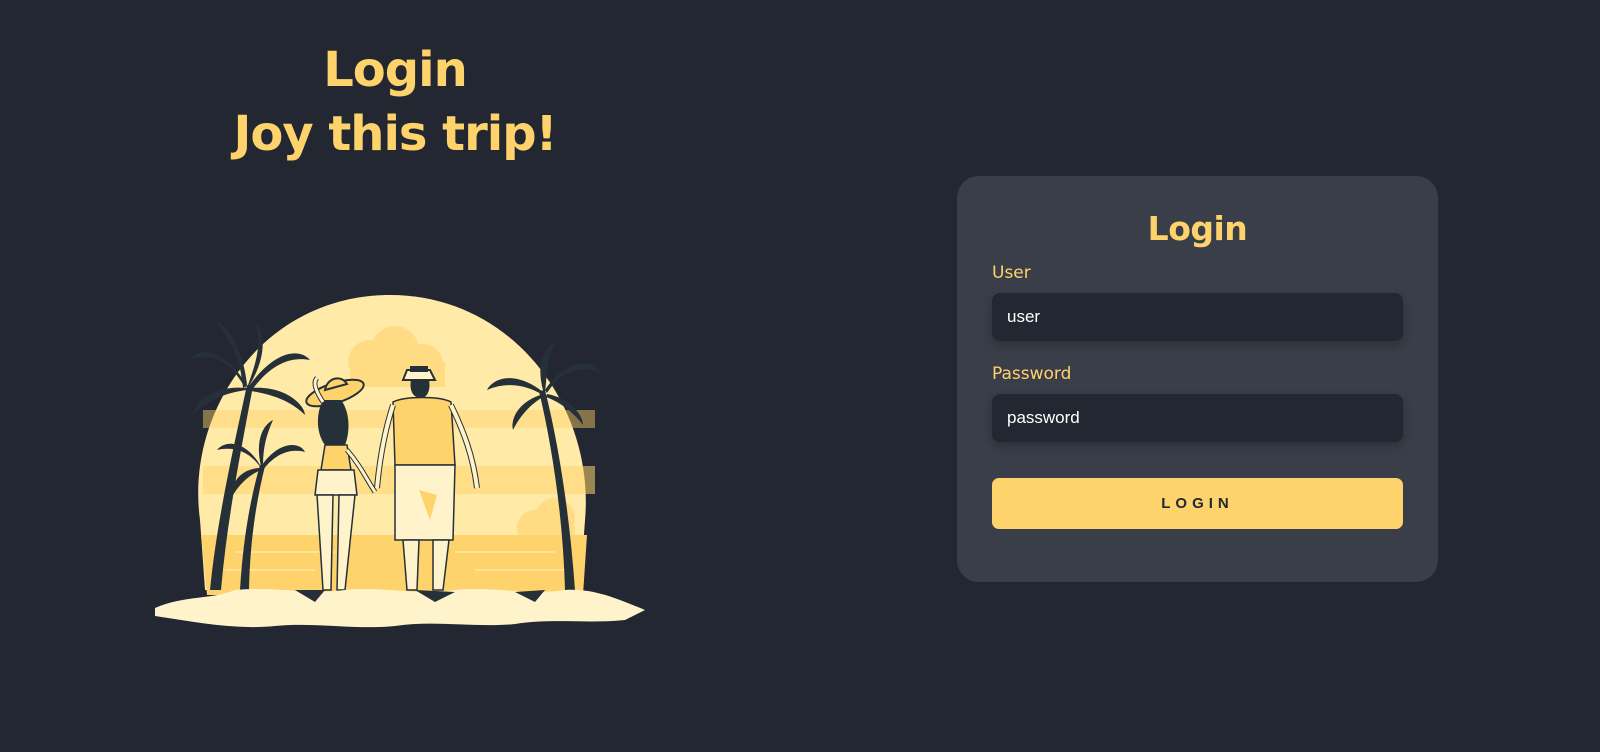 The width and height of the screenshot is (1600, 752). What do you see at coordinates (395, 134) in the screenshot?
I see `hero-title-line2: Joy this trip!` at bounding box center [395, 134].